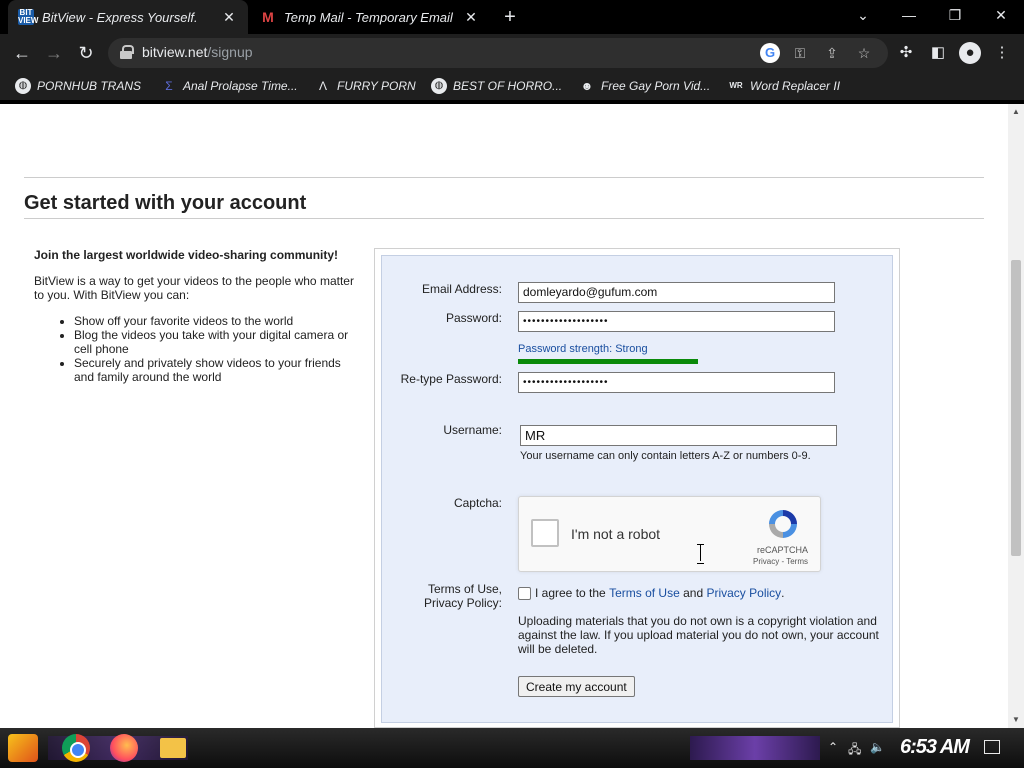 This screenshot has width=1024, height=768. I want to click on side-panel-icon: ◧, so click(938, 53).